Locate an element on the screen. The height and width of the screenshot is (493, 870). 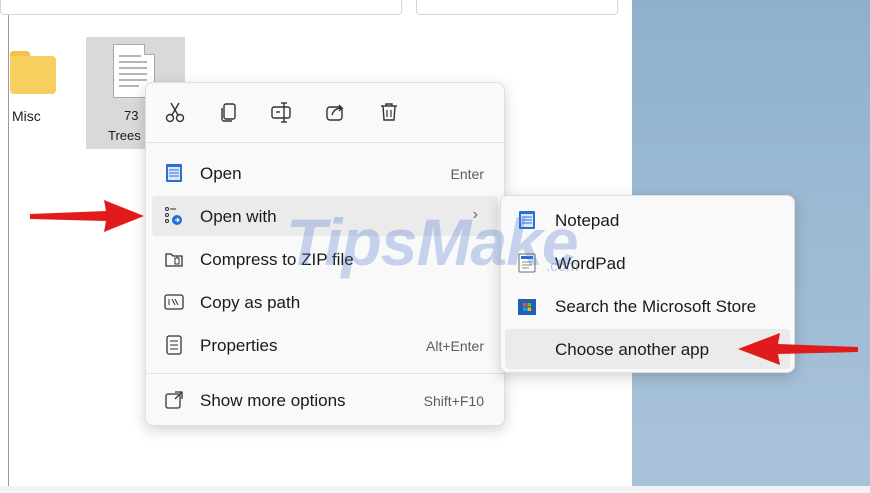
menu-item-shortcut: Alt+Enter is located at coordinates (455, 346).